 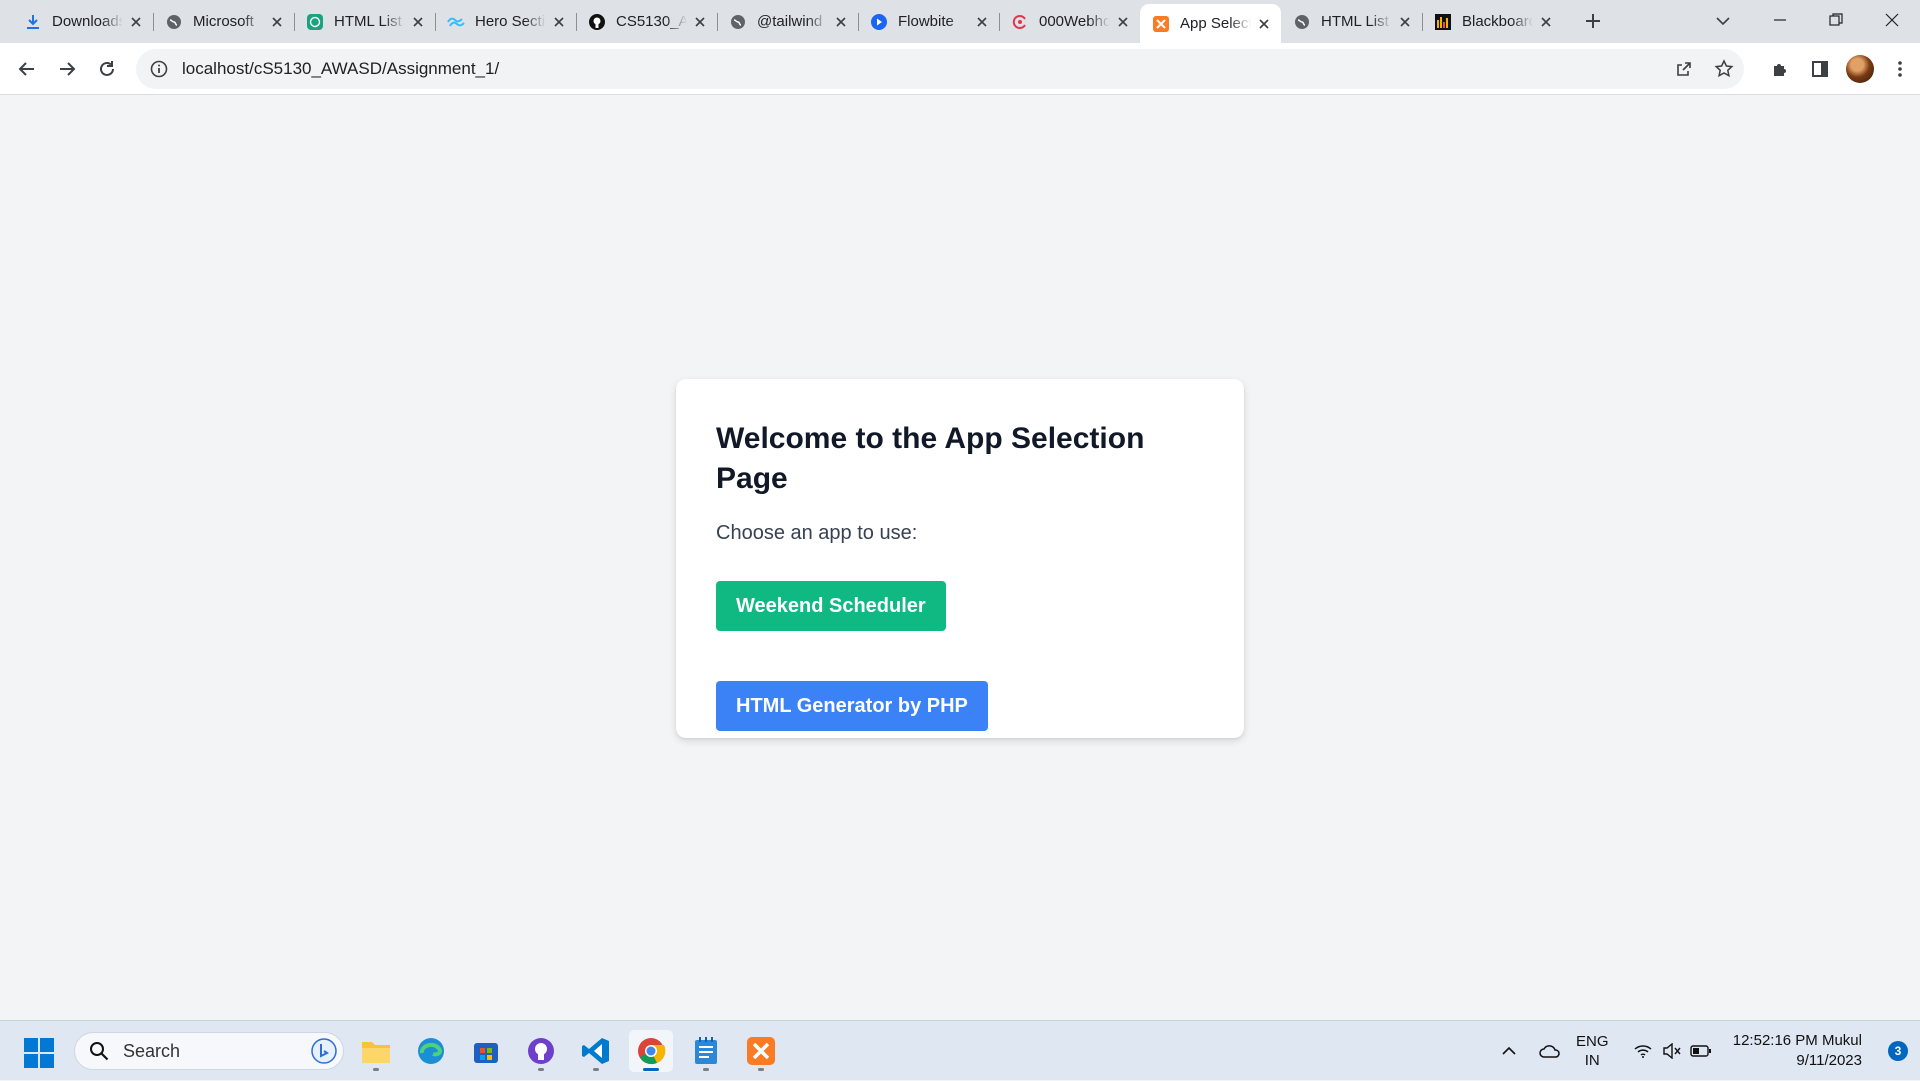 I want to click on tab-html-list-2: HTML List, so click(x=1351, y=21).